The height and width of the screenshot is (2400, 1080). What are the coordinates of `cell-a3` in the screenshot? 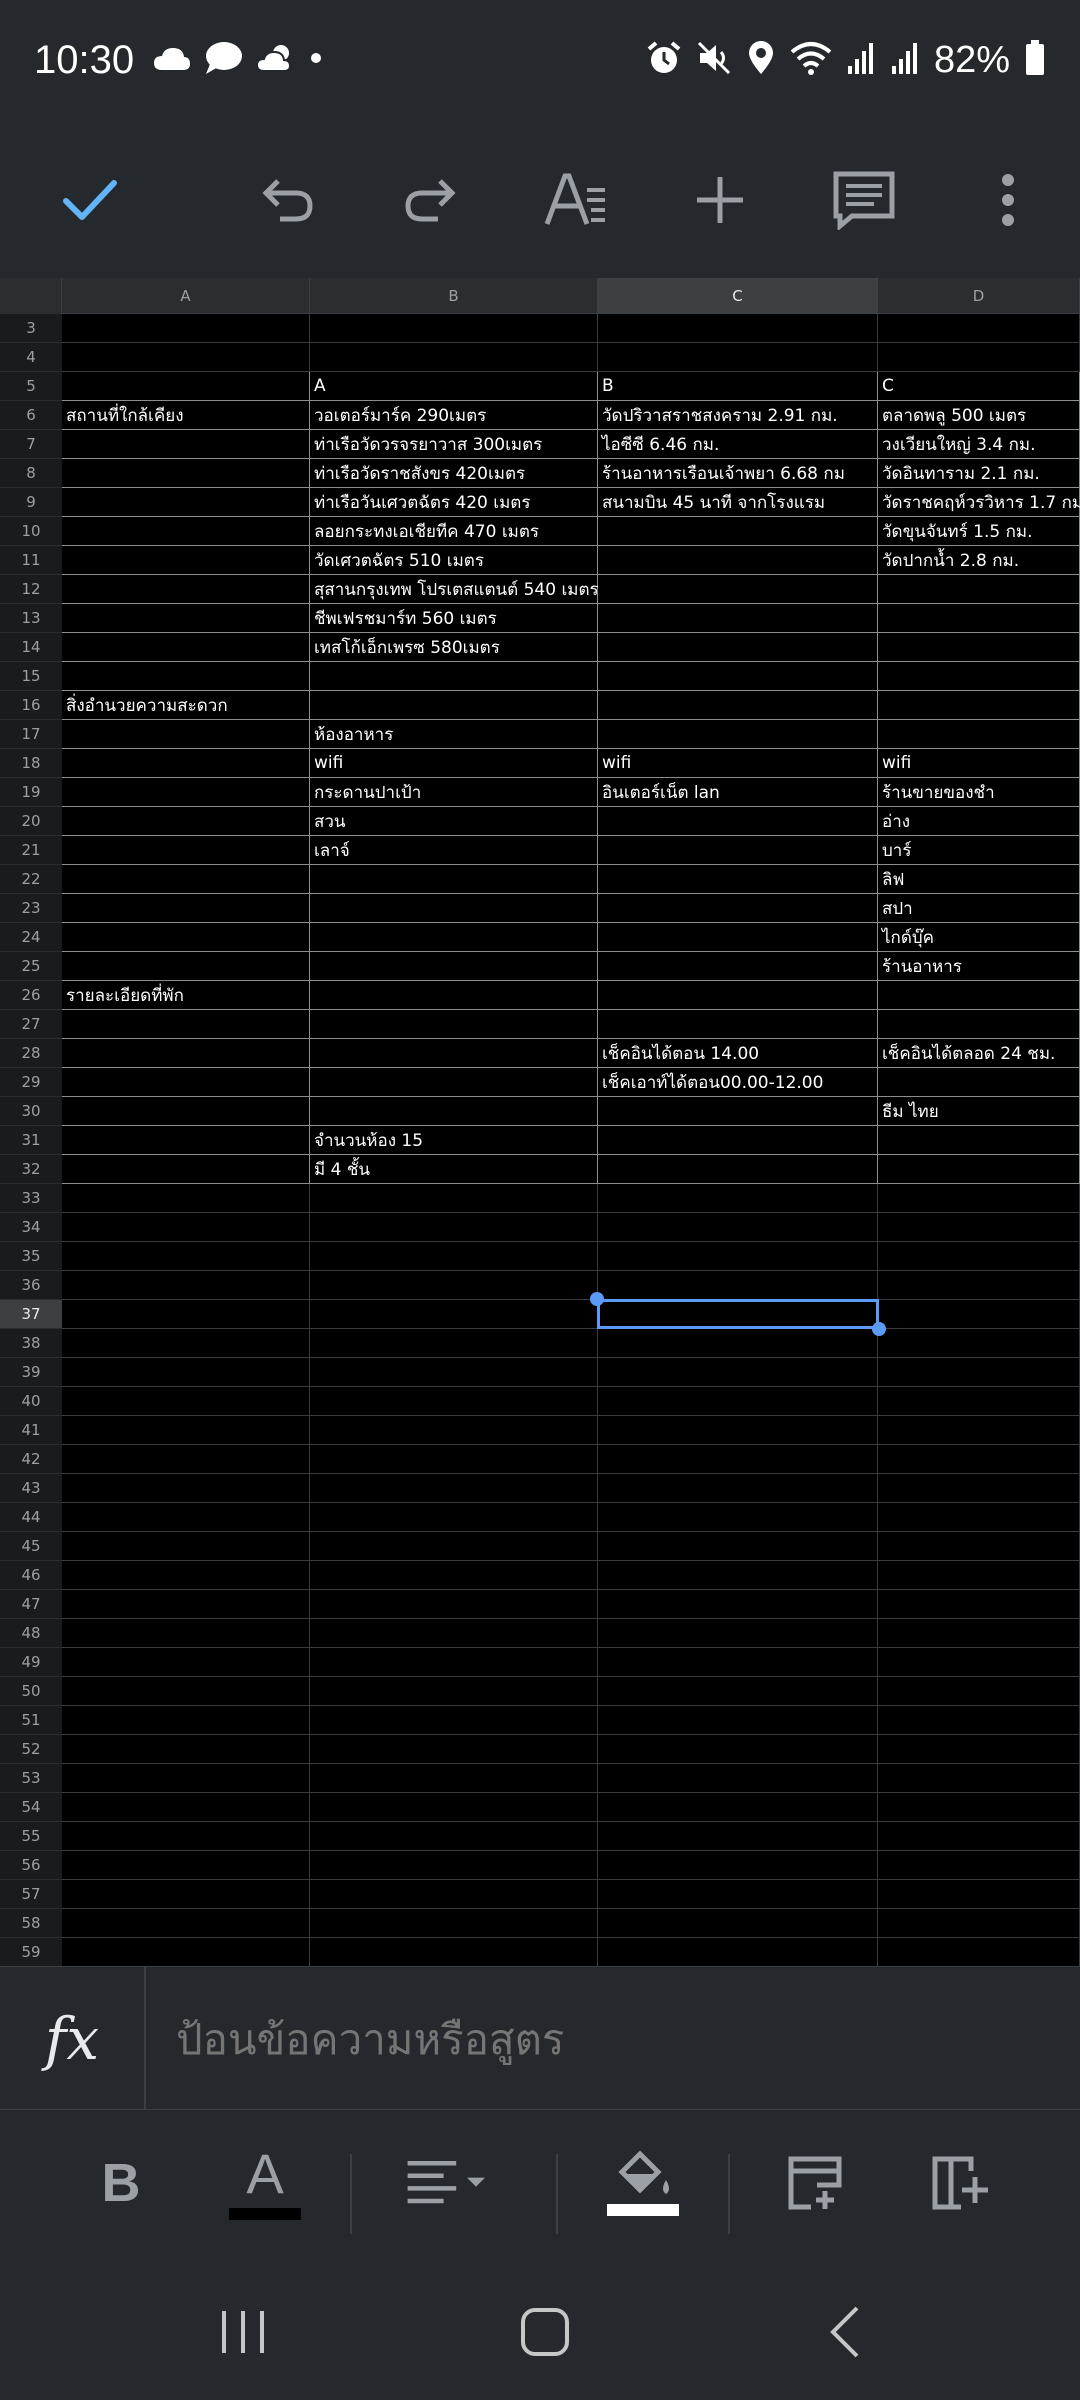 It's located at (186, 328).